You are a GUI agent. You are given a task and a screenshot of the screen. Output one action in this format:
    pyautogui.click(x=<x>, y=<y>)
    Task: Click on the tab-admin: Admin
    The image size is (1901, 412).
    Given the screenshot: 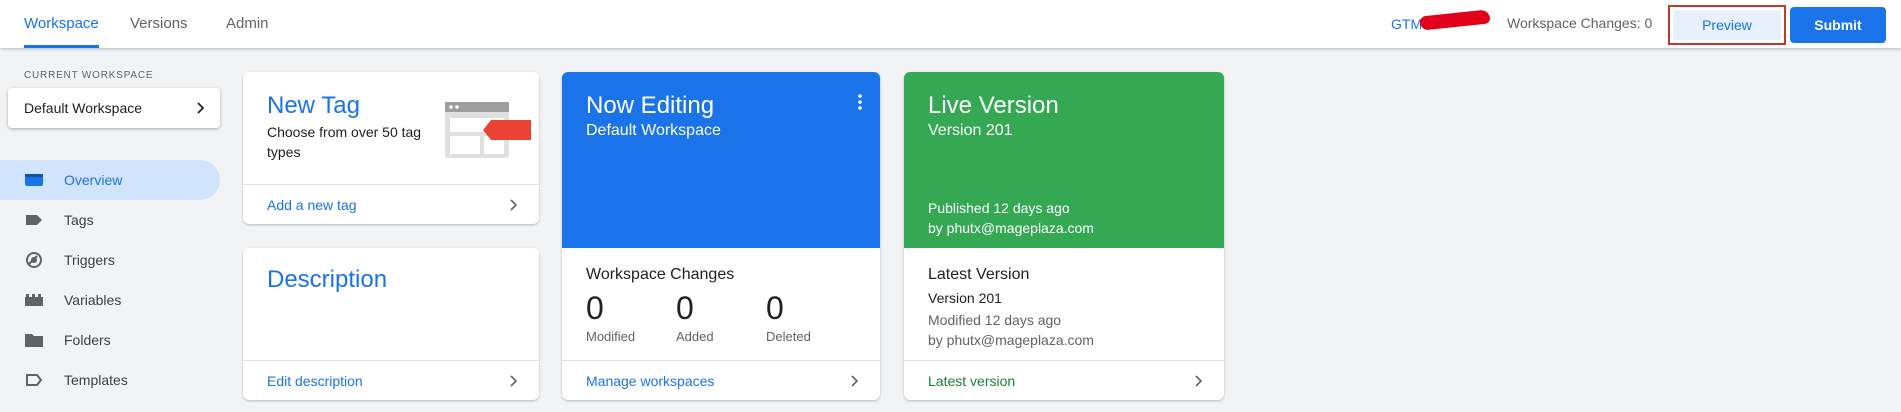 What is the action you would take?
    pyautogui.click(x=247, y=24)
    